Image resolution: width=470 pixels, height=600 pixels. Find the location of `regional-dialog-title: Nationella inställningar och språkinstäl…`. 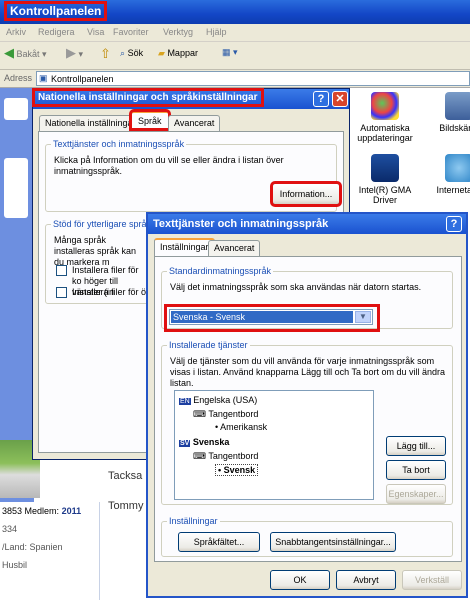

regional-dialog-title: Nationella inställningar och språkinstäl… is located at coordinates (148, 97).